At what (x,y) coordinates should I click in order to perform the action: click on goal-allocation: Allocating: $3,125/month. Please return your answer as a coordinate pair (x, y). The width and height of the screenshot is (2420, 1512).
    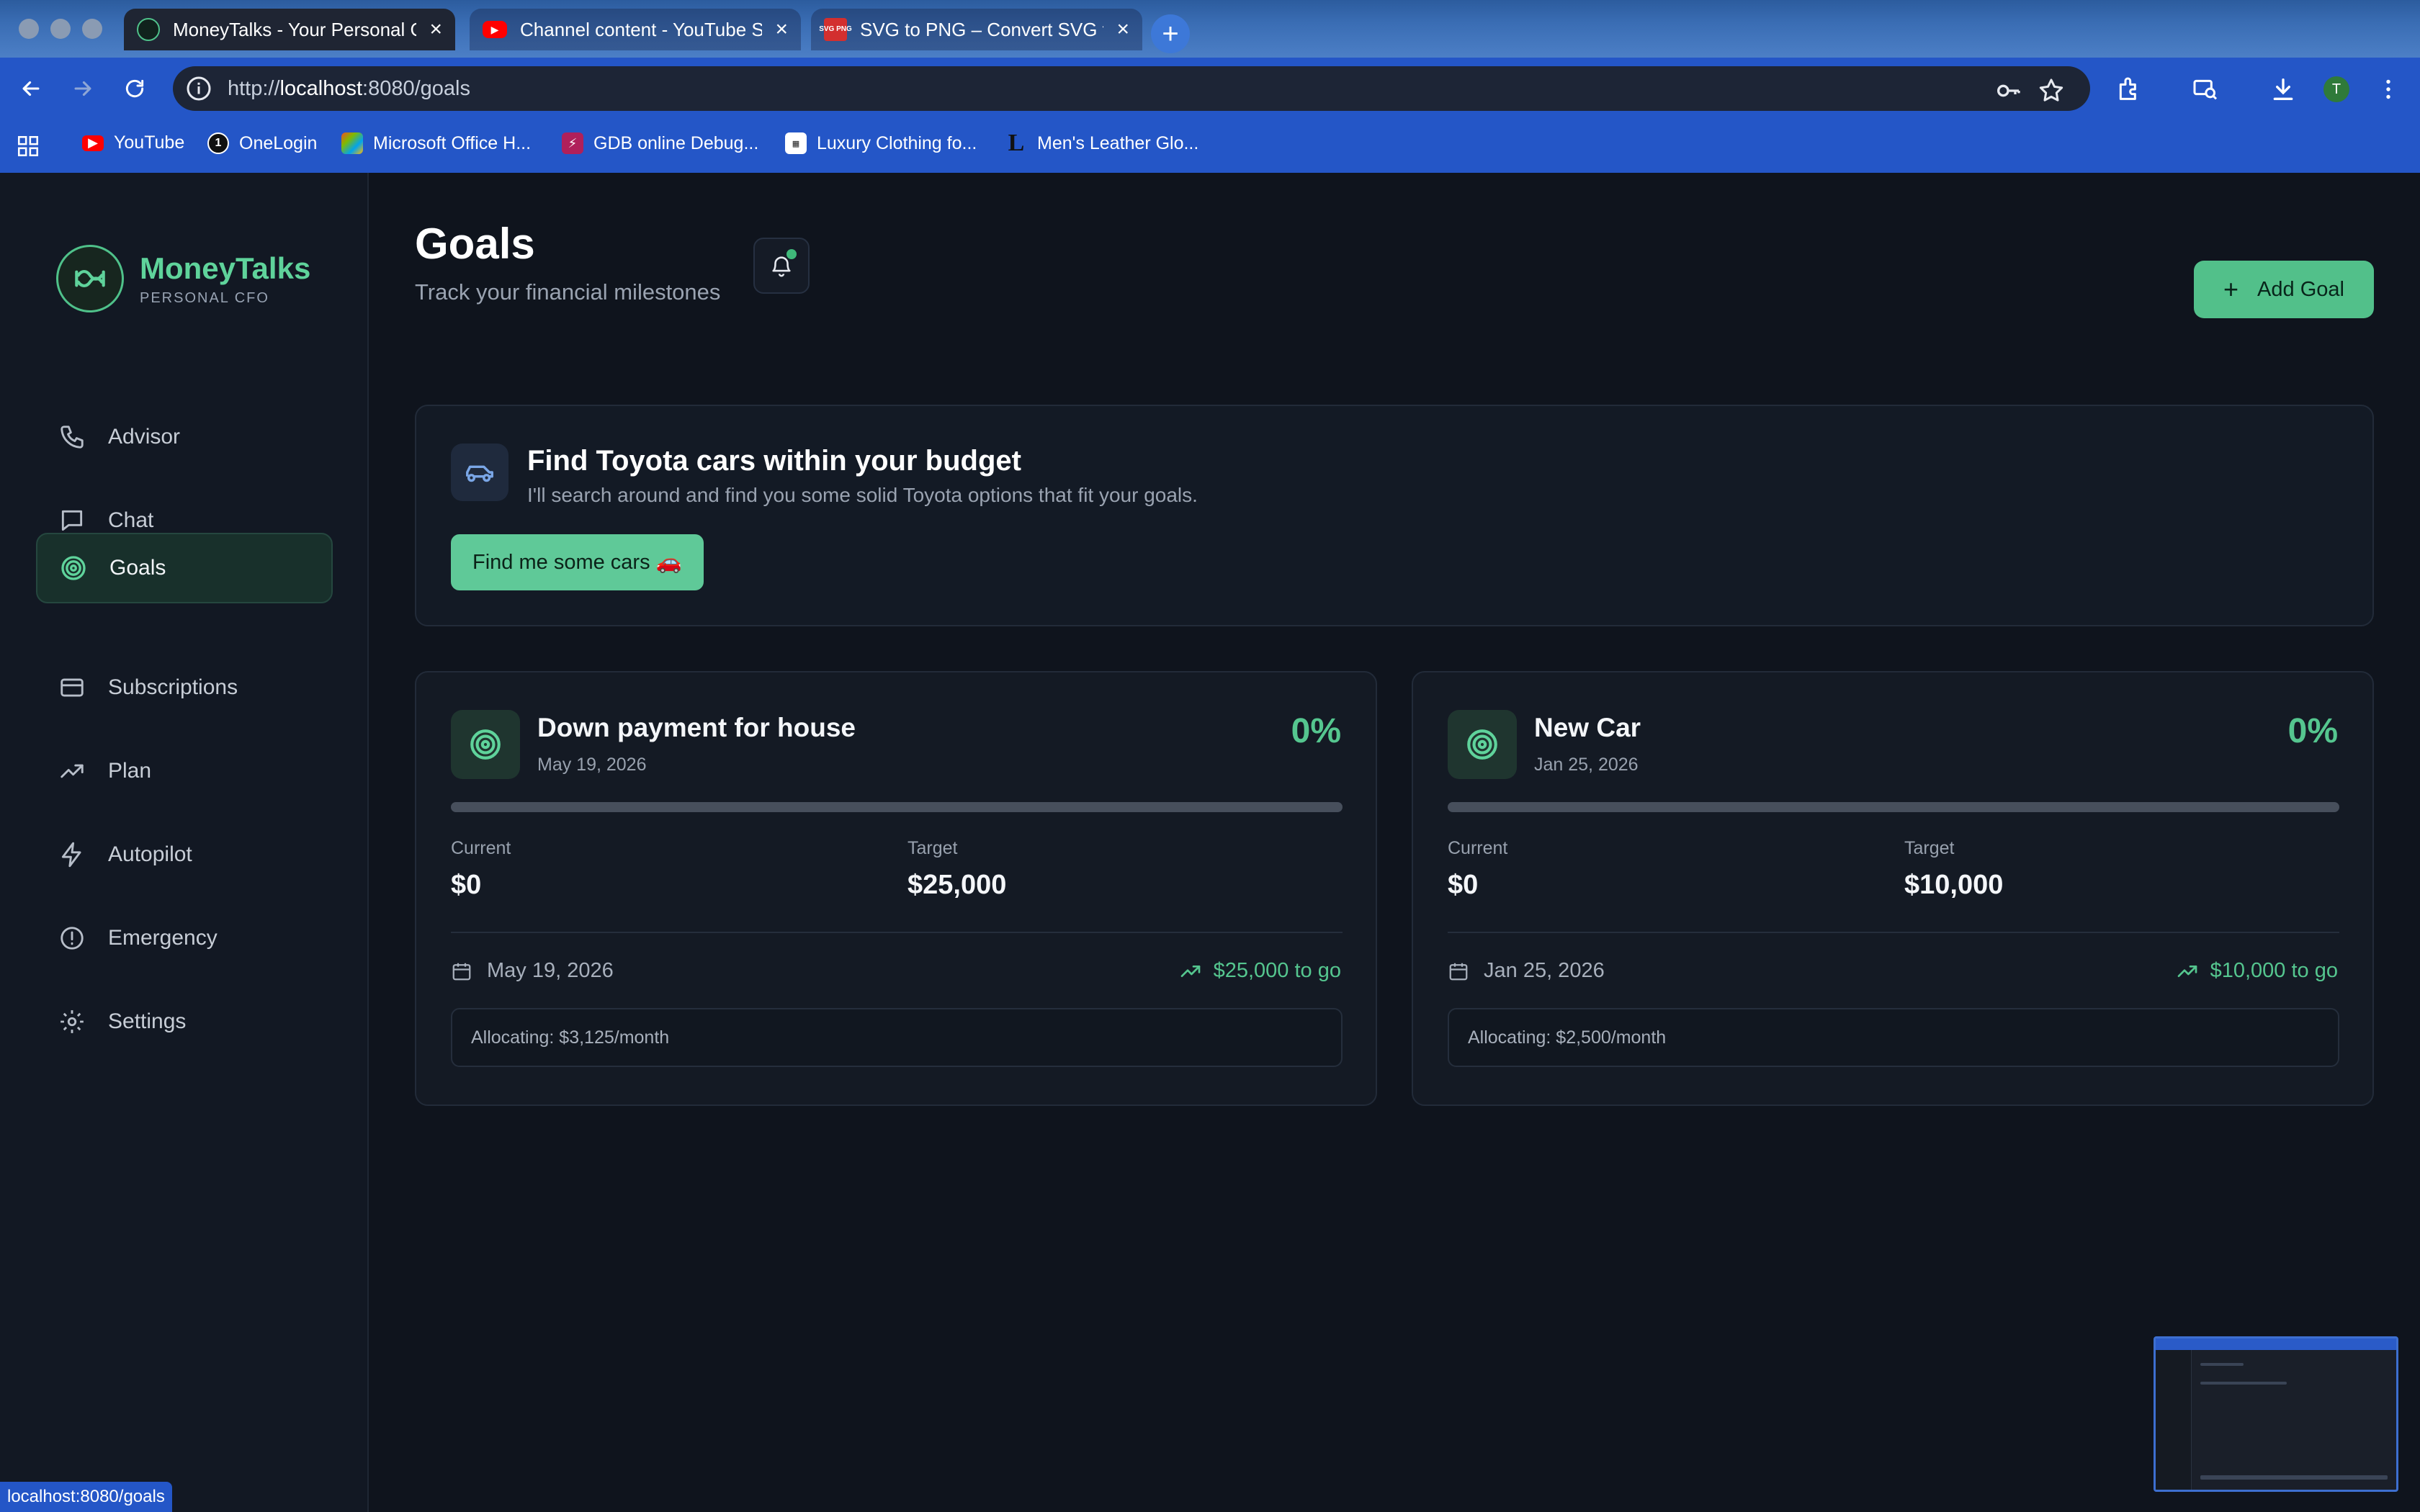
    Looking at the image, I should click on (897, 1037).